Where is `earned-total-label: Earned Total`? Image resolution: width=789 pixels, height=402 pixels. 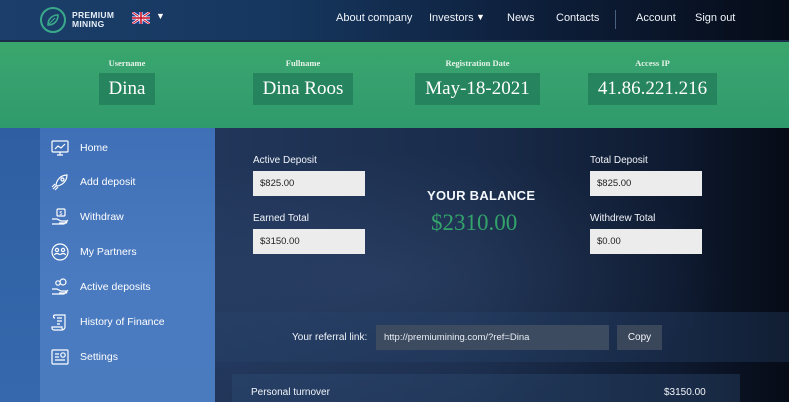
earned-total-label: Earned Total is located at coordinates (281, 218).